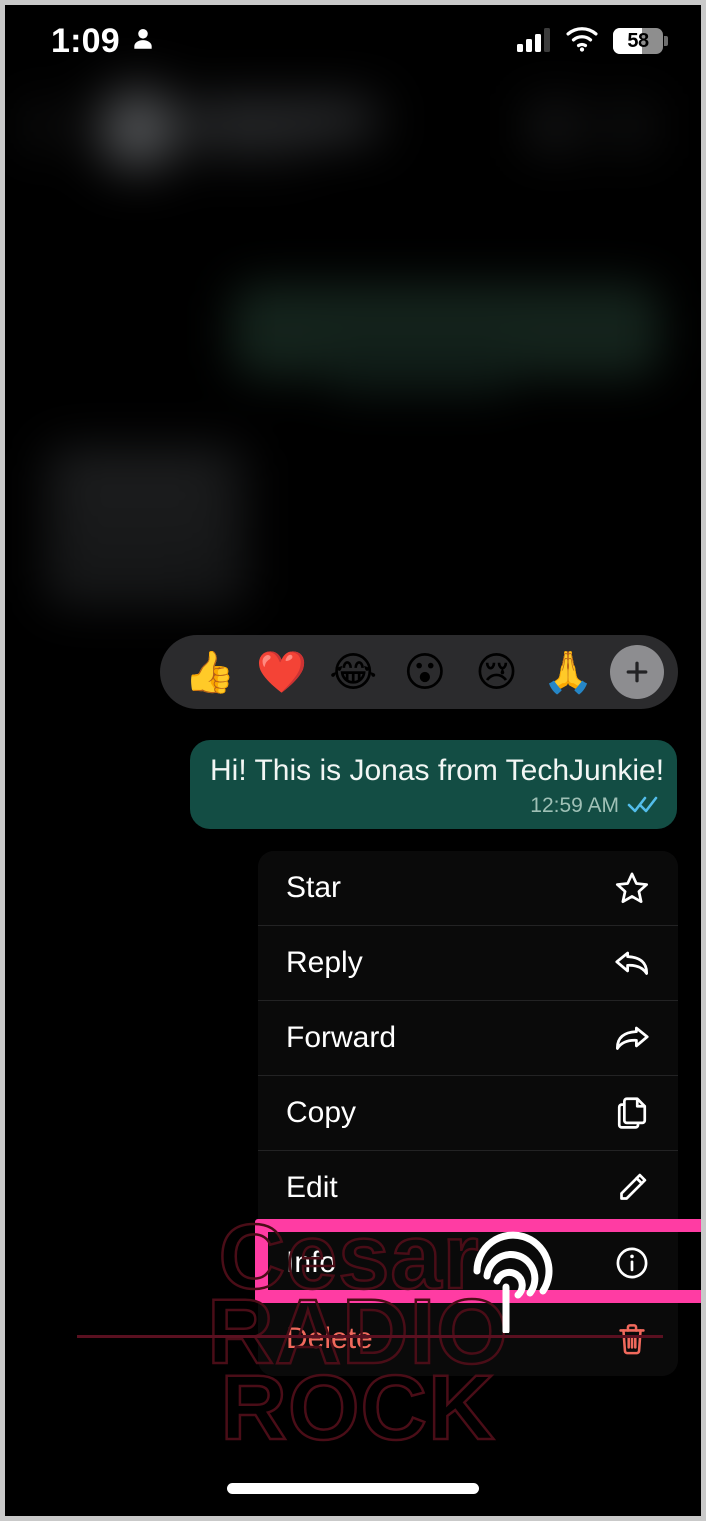  Describe the element at coordinates (329, 1338) in the screenshot. I see `menu-item-label: Delete` at that location.